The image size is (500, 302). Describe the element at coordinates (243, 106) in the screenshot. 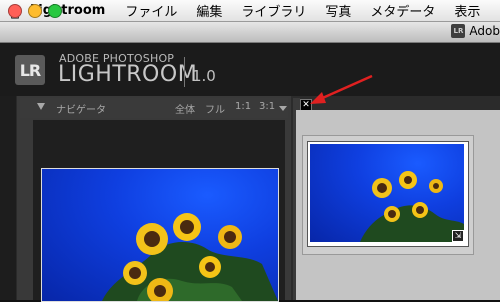

I see `zoom-1-1-option: 1:1` at that location.